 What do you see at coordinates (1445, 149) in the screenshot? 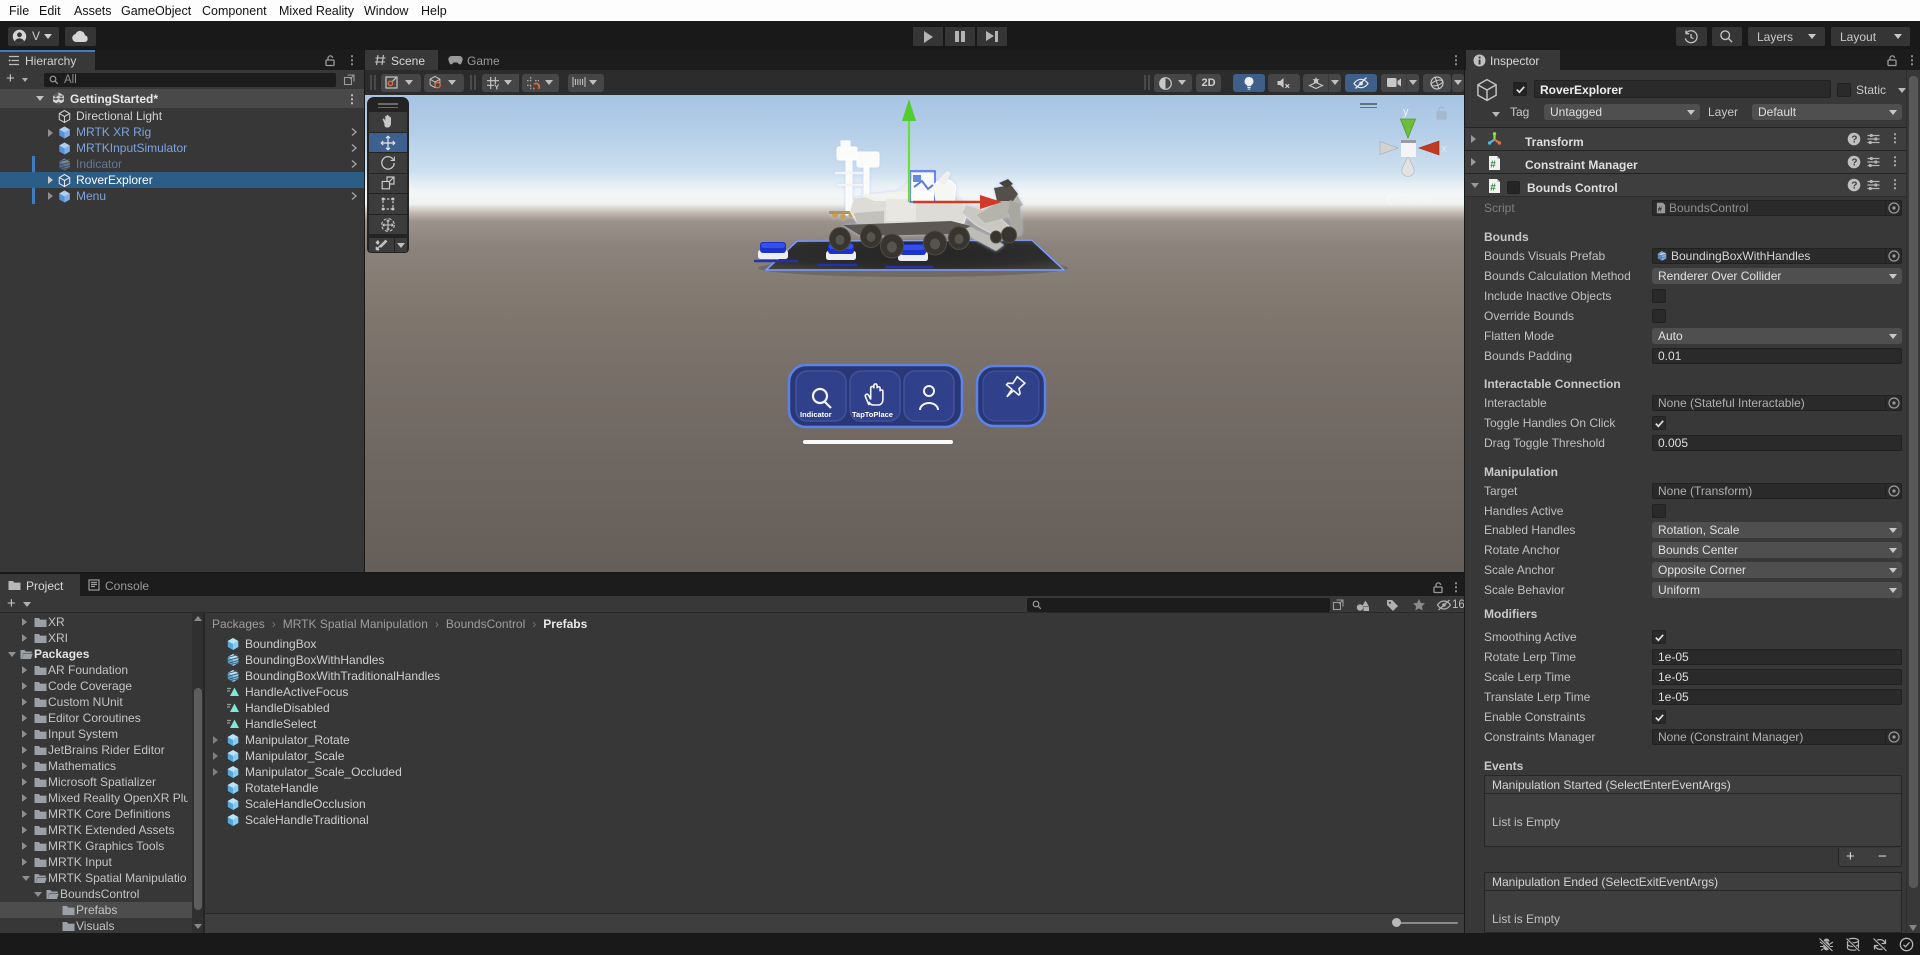
I see `svg-text: x` at bounding box center [1445, 149].